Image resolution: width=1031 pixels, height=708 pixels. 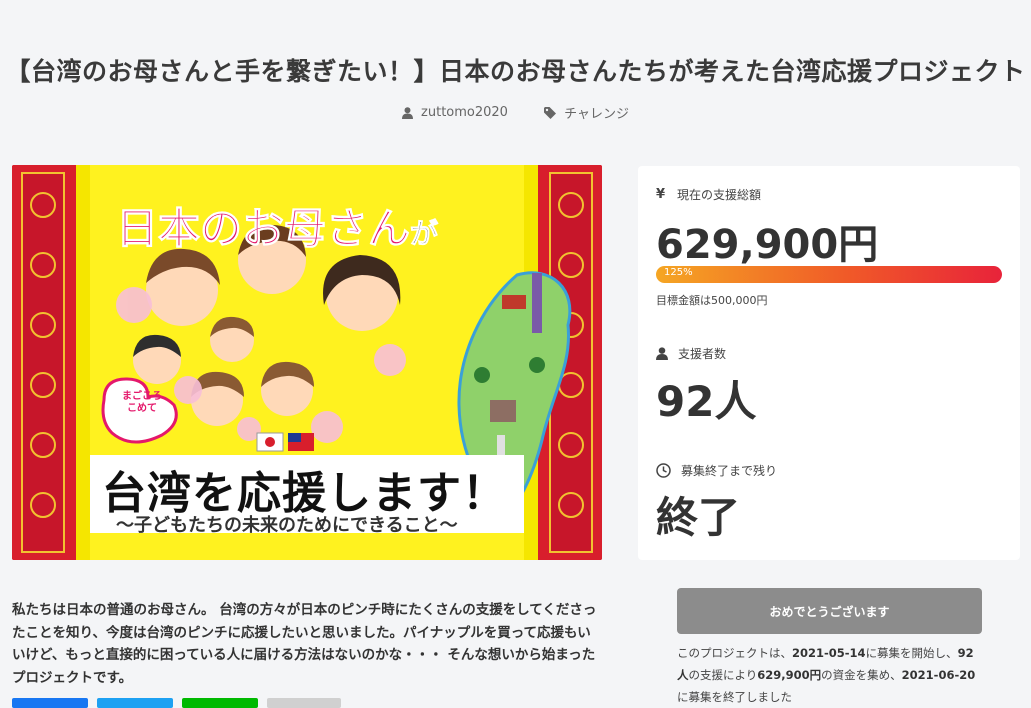 What do you see at coordinates (678, 272) in the screenshot?
I see `progress-percent: 125%` at bounding box center [678, 272].